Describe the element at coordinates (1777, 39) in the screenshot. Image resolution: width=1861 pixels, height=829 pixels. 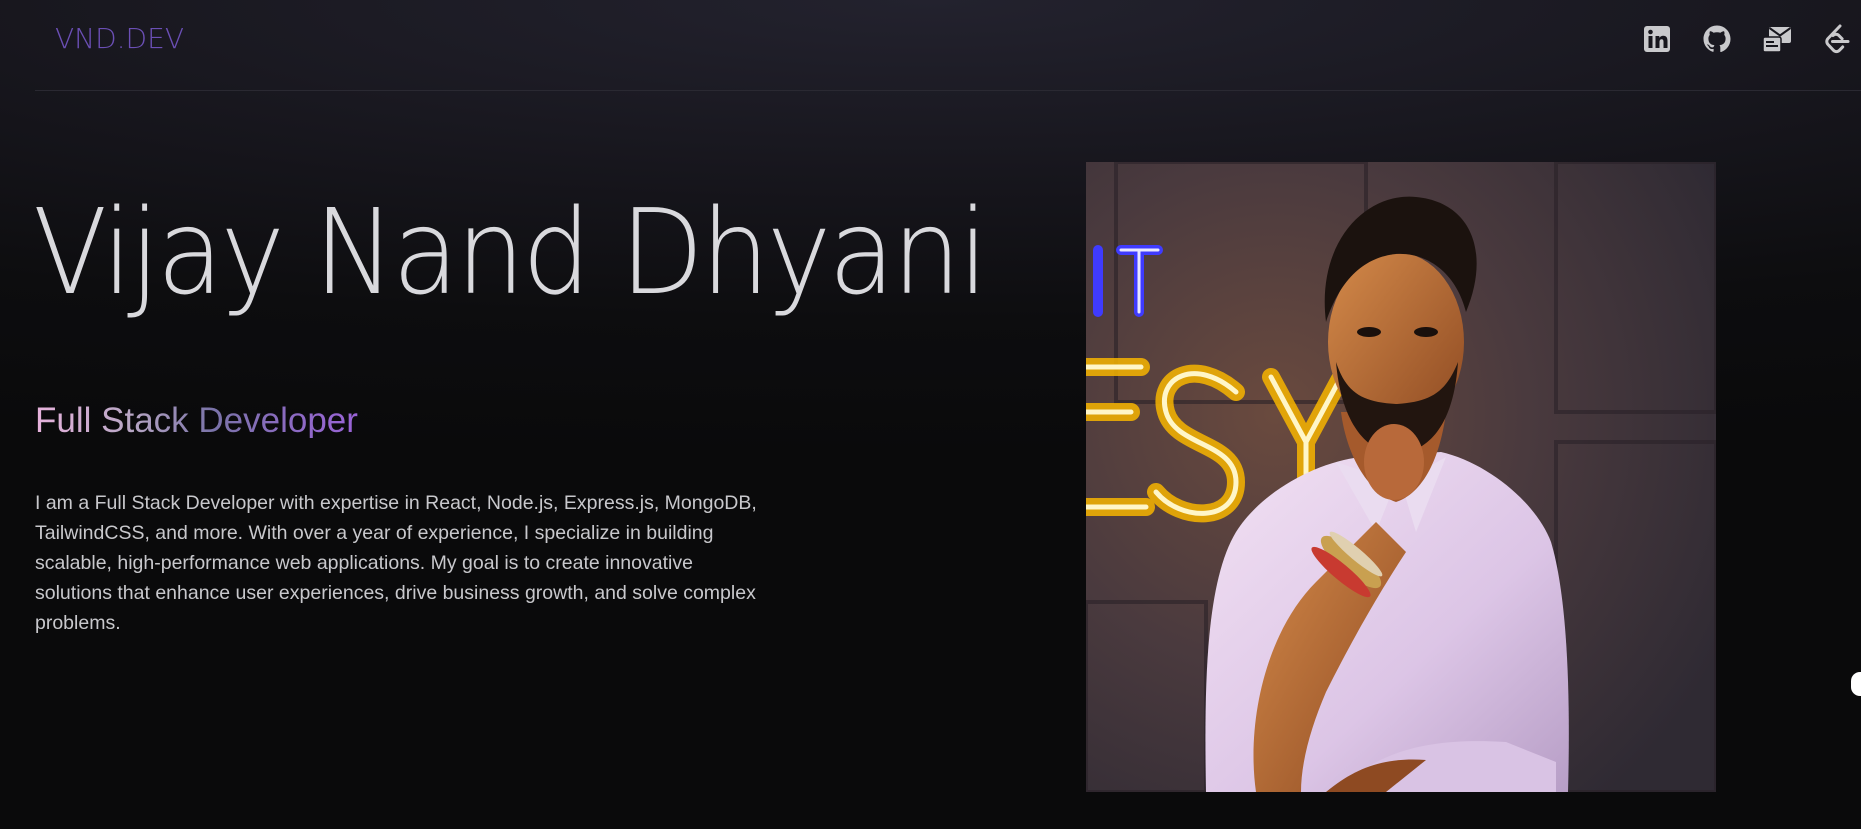
I see `mail-icon` at that location.